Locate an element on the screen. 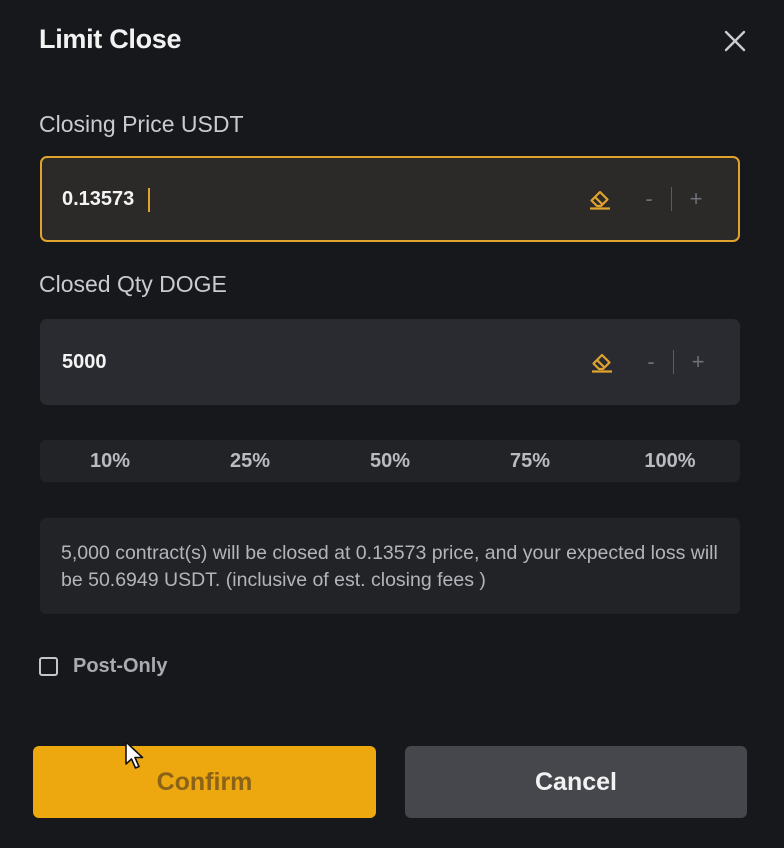  closed-qty-input is located at coordinates (302, 362).